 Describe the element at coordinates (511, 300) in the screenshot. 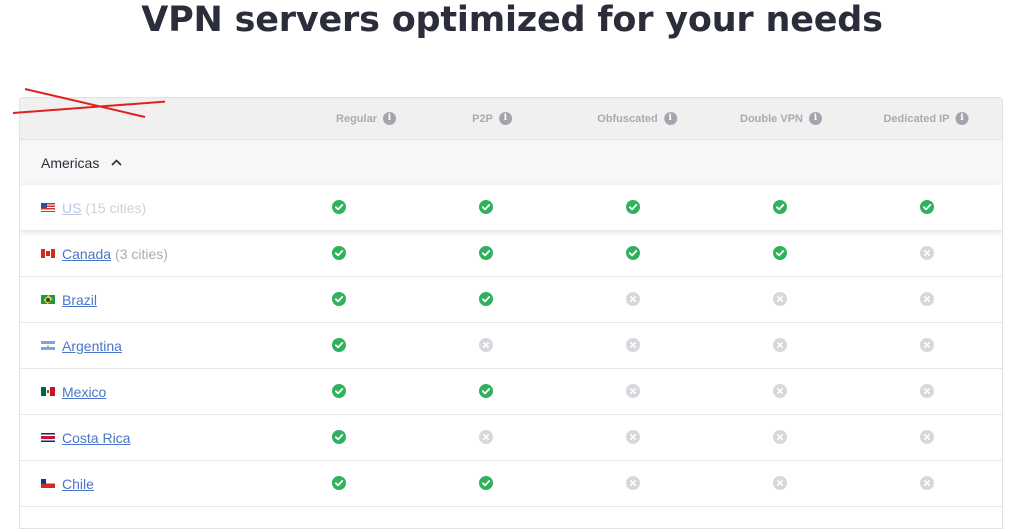

I see `table-row: Brazil` at that location.